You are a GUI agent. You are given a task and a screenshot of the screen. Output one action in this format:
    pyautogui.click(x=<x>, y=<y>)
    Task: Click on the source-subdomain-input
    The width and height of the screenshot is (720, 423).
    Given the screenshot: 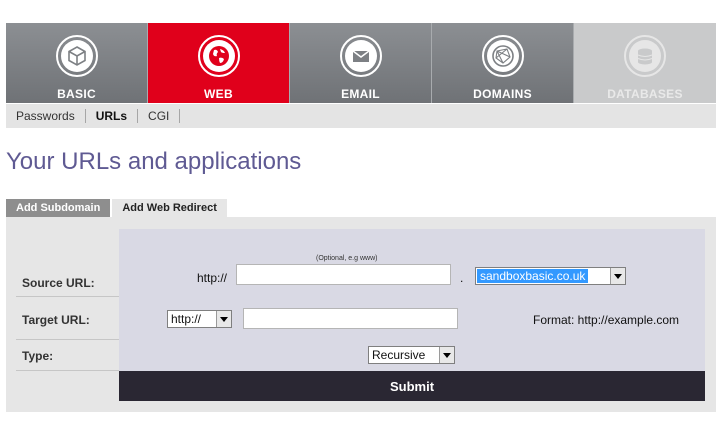 What is the action you would take?
    pyautogui.click(x=343, y=274)
    